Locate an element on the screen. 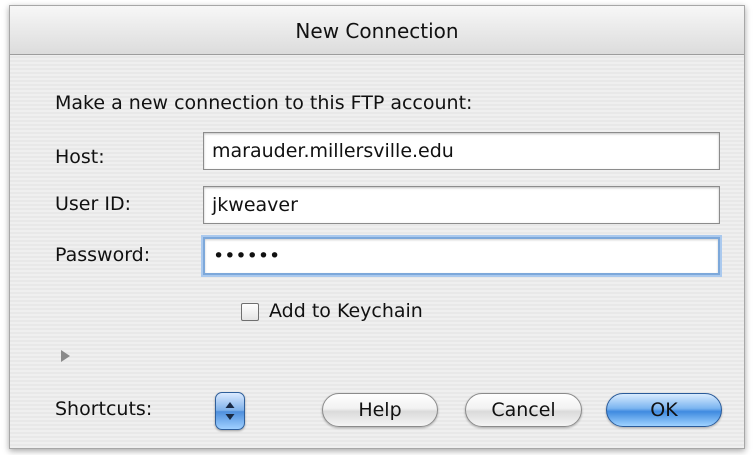 Image resolution: width=754 pixels, height=455 pixels. dialog-title: New Connection is located at coordinates (377, 31).